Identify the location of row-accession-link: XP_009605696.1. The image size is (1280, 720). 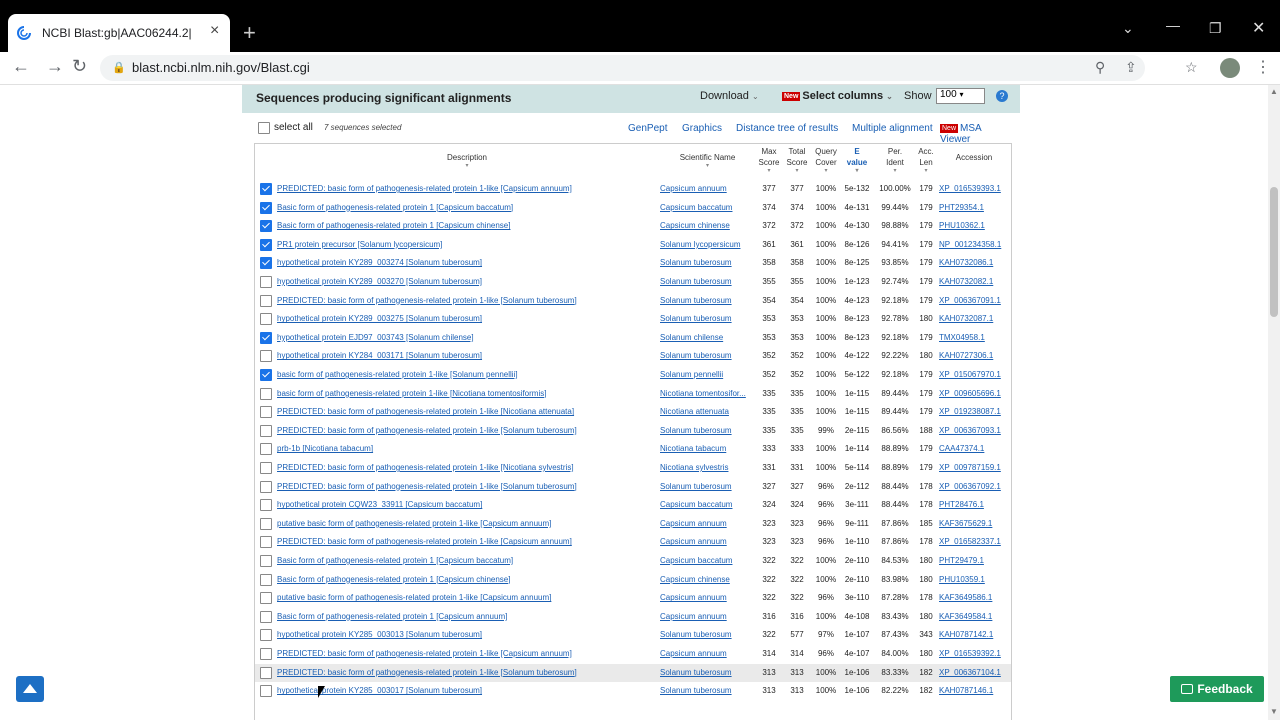
(974, 393).